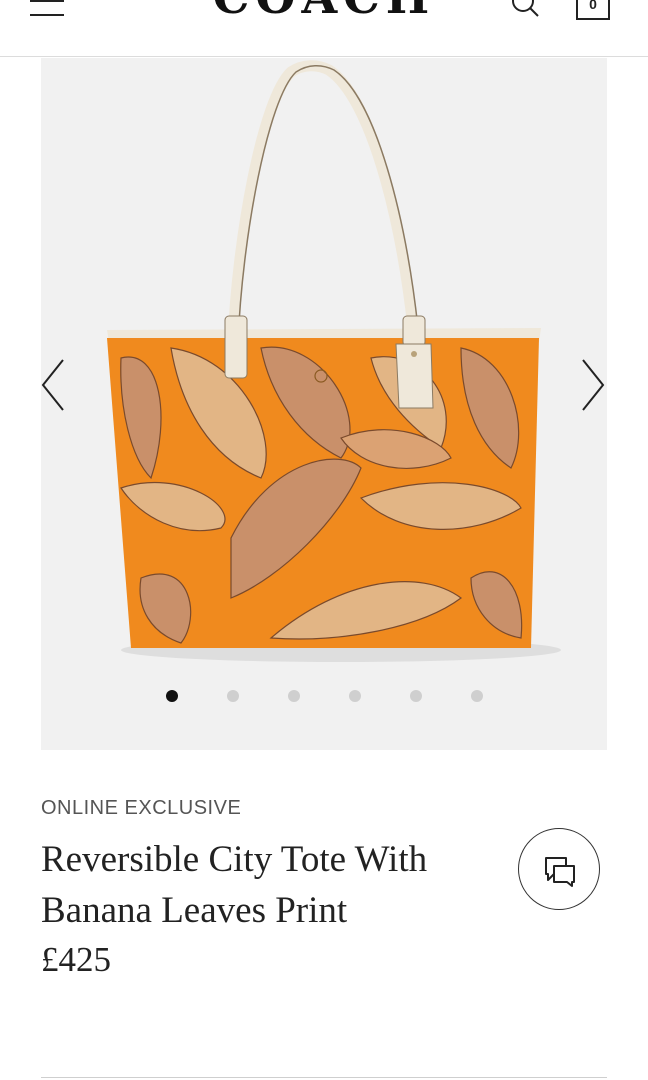 This screenshot has width=648, height=1080. I want to click on search-icon, so click(525, 11).